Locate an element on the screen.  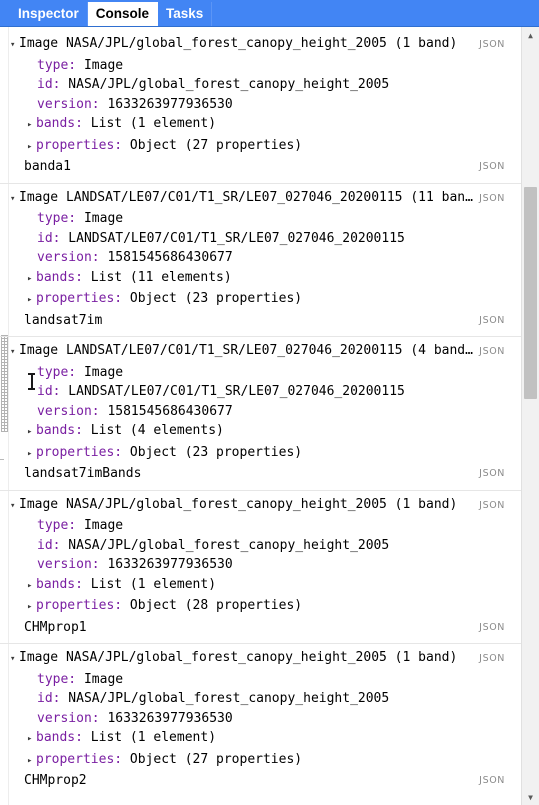
variable-label: CHMprop1 is located at coordinates (55, 627).